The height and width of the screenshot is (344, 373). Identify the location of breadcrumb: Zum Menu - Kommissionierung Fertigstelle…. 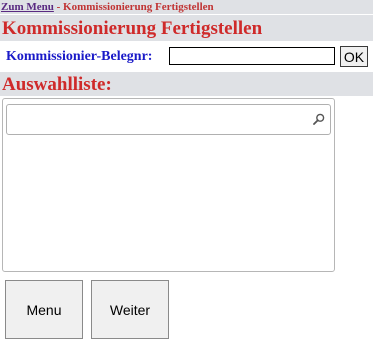
(186, 7).